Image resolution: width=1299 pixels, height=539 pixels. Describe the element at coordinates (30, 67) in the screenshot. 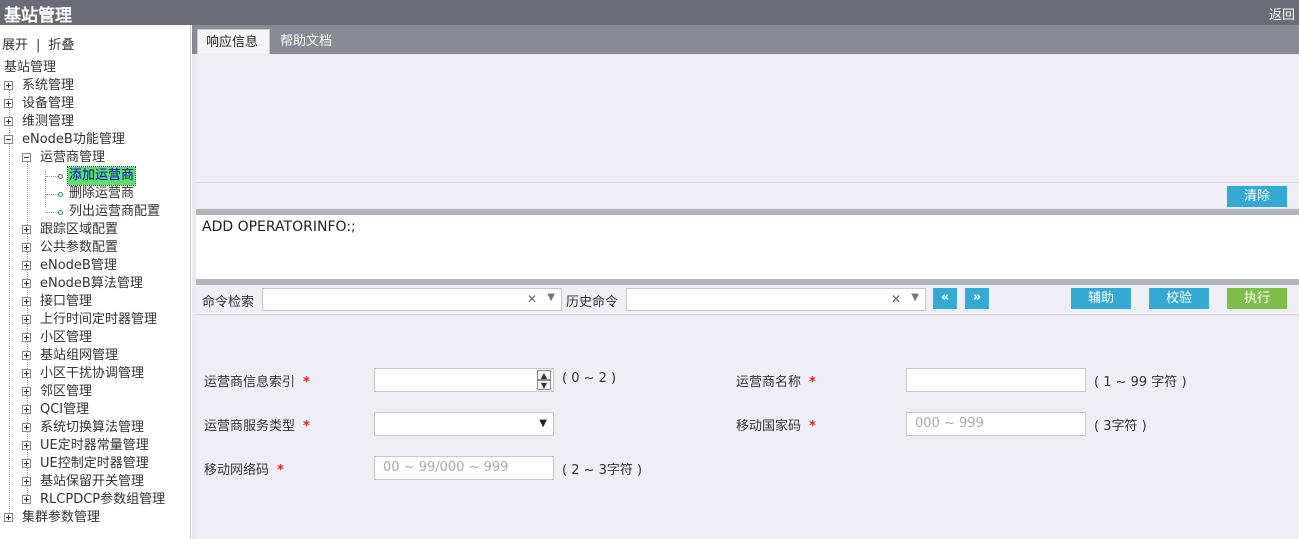

I see `tree-root-label: 基站管理` at that location.